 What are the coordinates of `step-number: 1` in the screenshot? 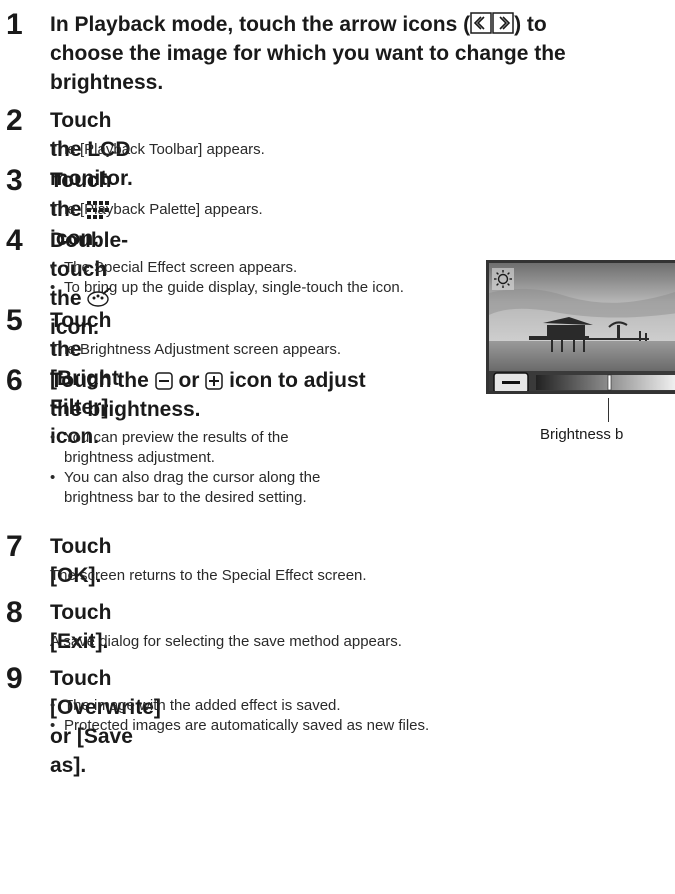 It's located at (14, 24).